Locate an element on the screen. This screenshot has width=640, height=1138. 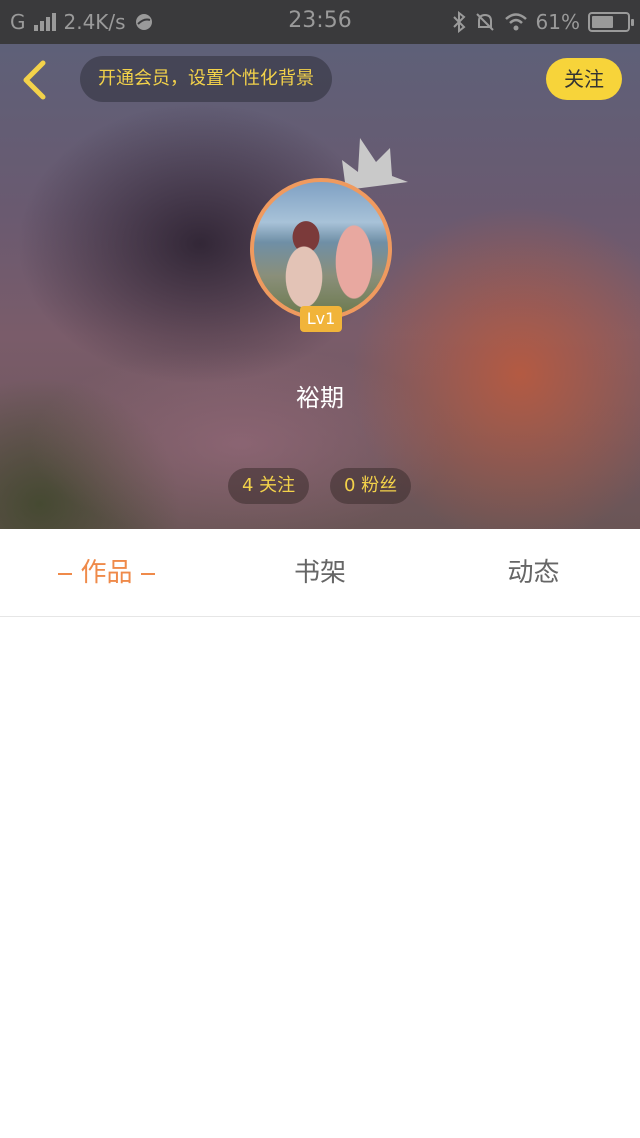
tab-bookshelf-label: 书架 is located at coordinates (319, 573).